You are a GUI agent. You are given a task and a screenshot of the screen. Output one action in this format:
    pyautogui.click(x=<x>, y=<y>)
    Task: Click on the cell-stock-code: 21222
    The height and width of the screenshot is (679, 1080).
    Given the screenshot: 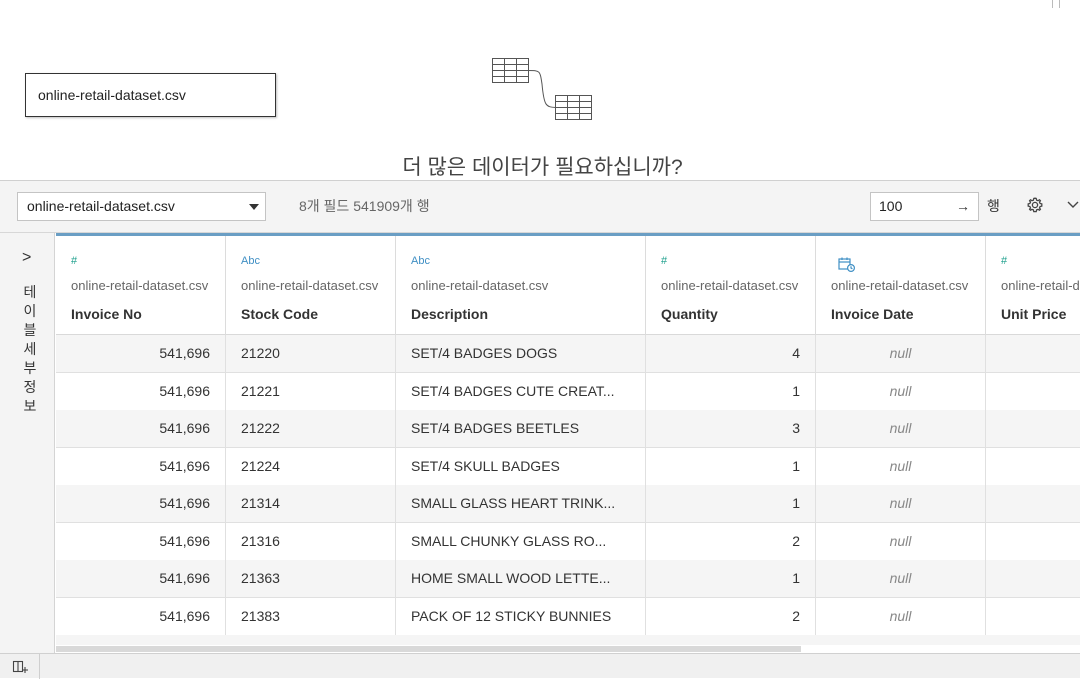 What is the action you would take?
    pyautogui.click(x=311, y=428)
    